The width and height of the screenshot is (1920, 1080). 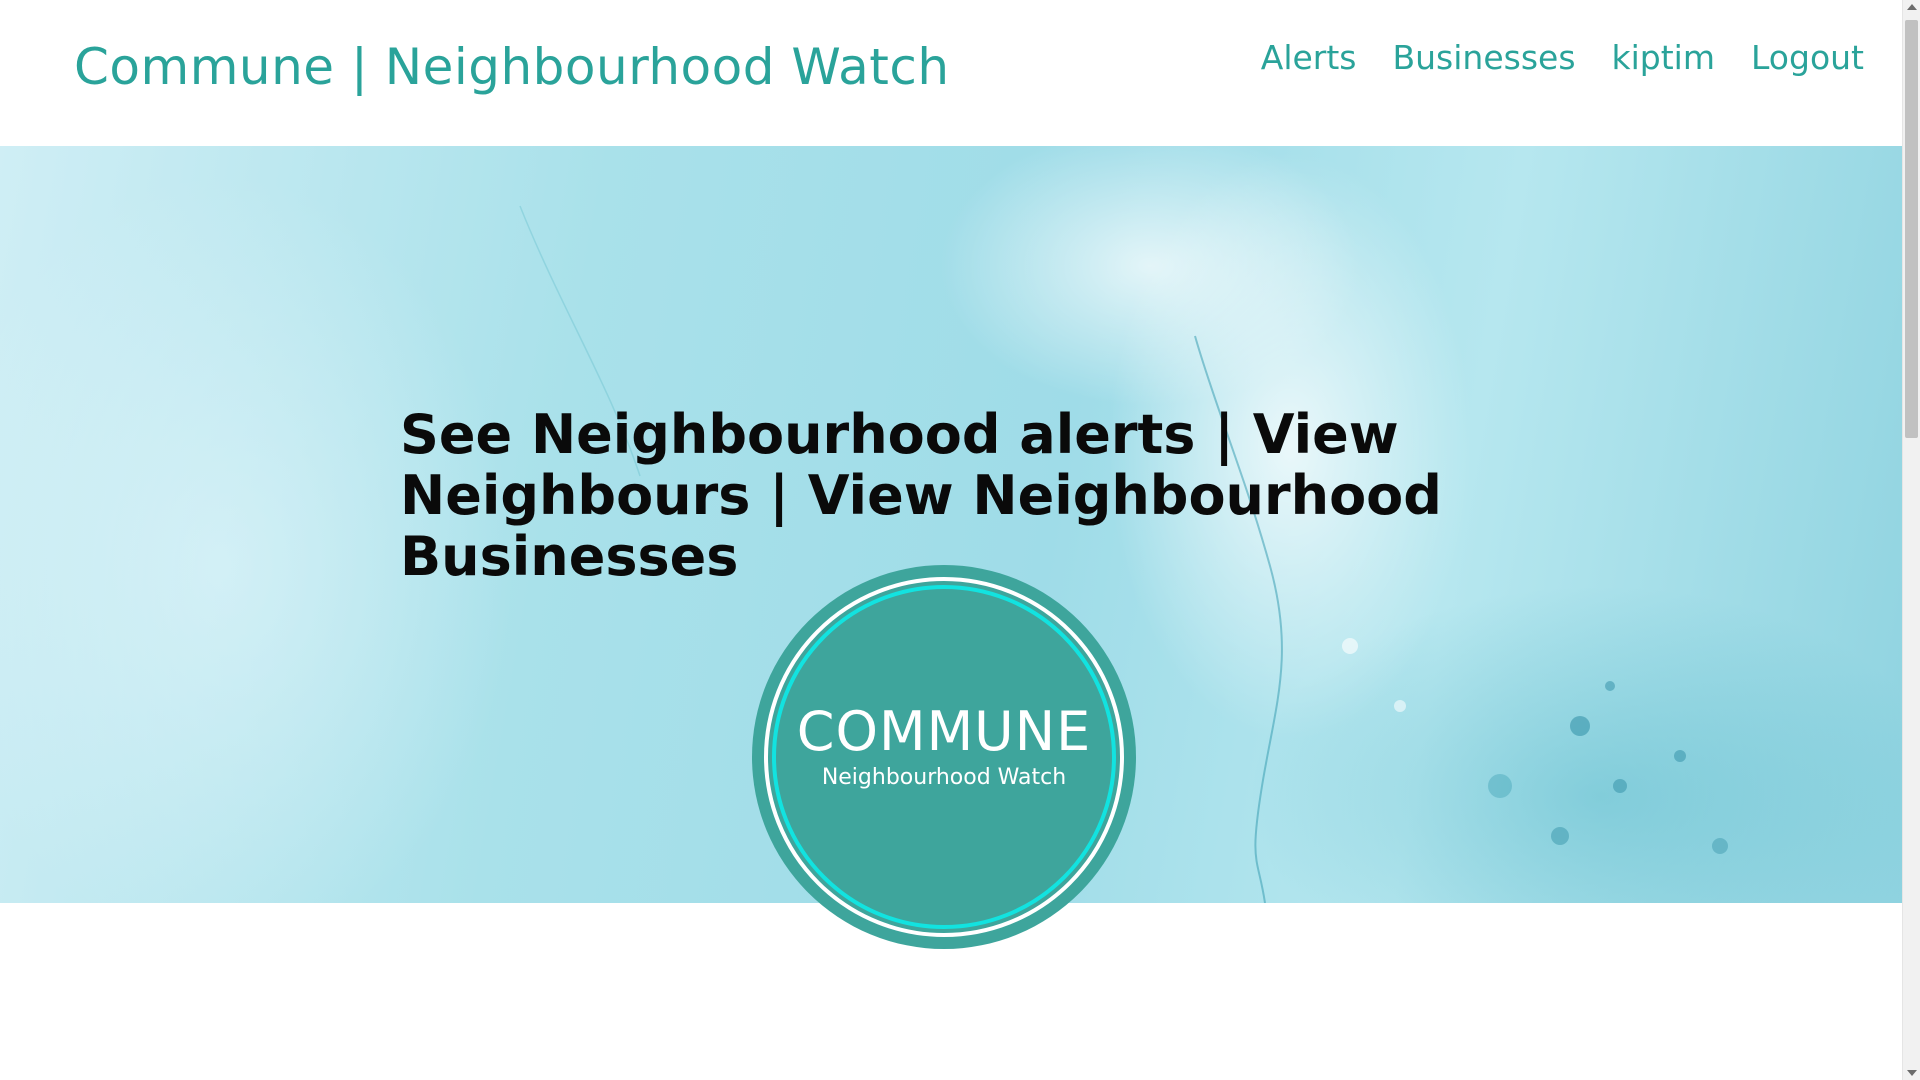 What do you see at coordinates (1911, 229) in the screenshot?
I see `scrollbar-thumb` at bounding box center [1911, 229].